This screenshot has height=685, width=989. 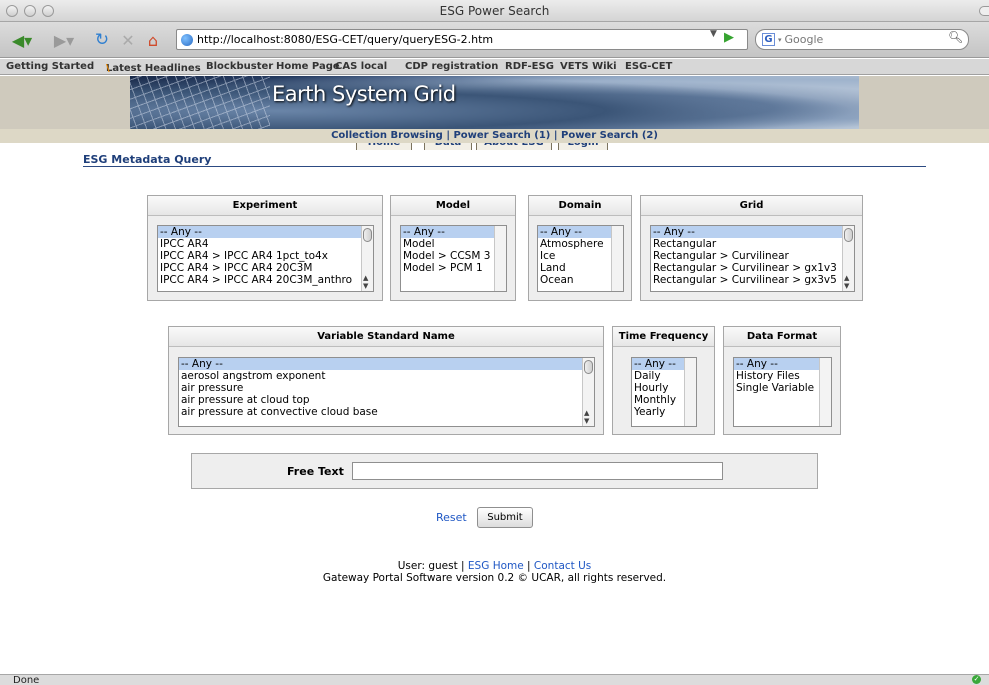 I want to click on forward-arrow-icon: ▶▾, so click(x=64, y=40).